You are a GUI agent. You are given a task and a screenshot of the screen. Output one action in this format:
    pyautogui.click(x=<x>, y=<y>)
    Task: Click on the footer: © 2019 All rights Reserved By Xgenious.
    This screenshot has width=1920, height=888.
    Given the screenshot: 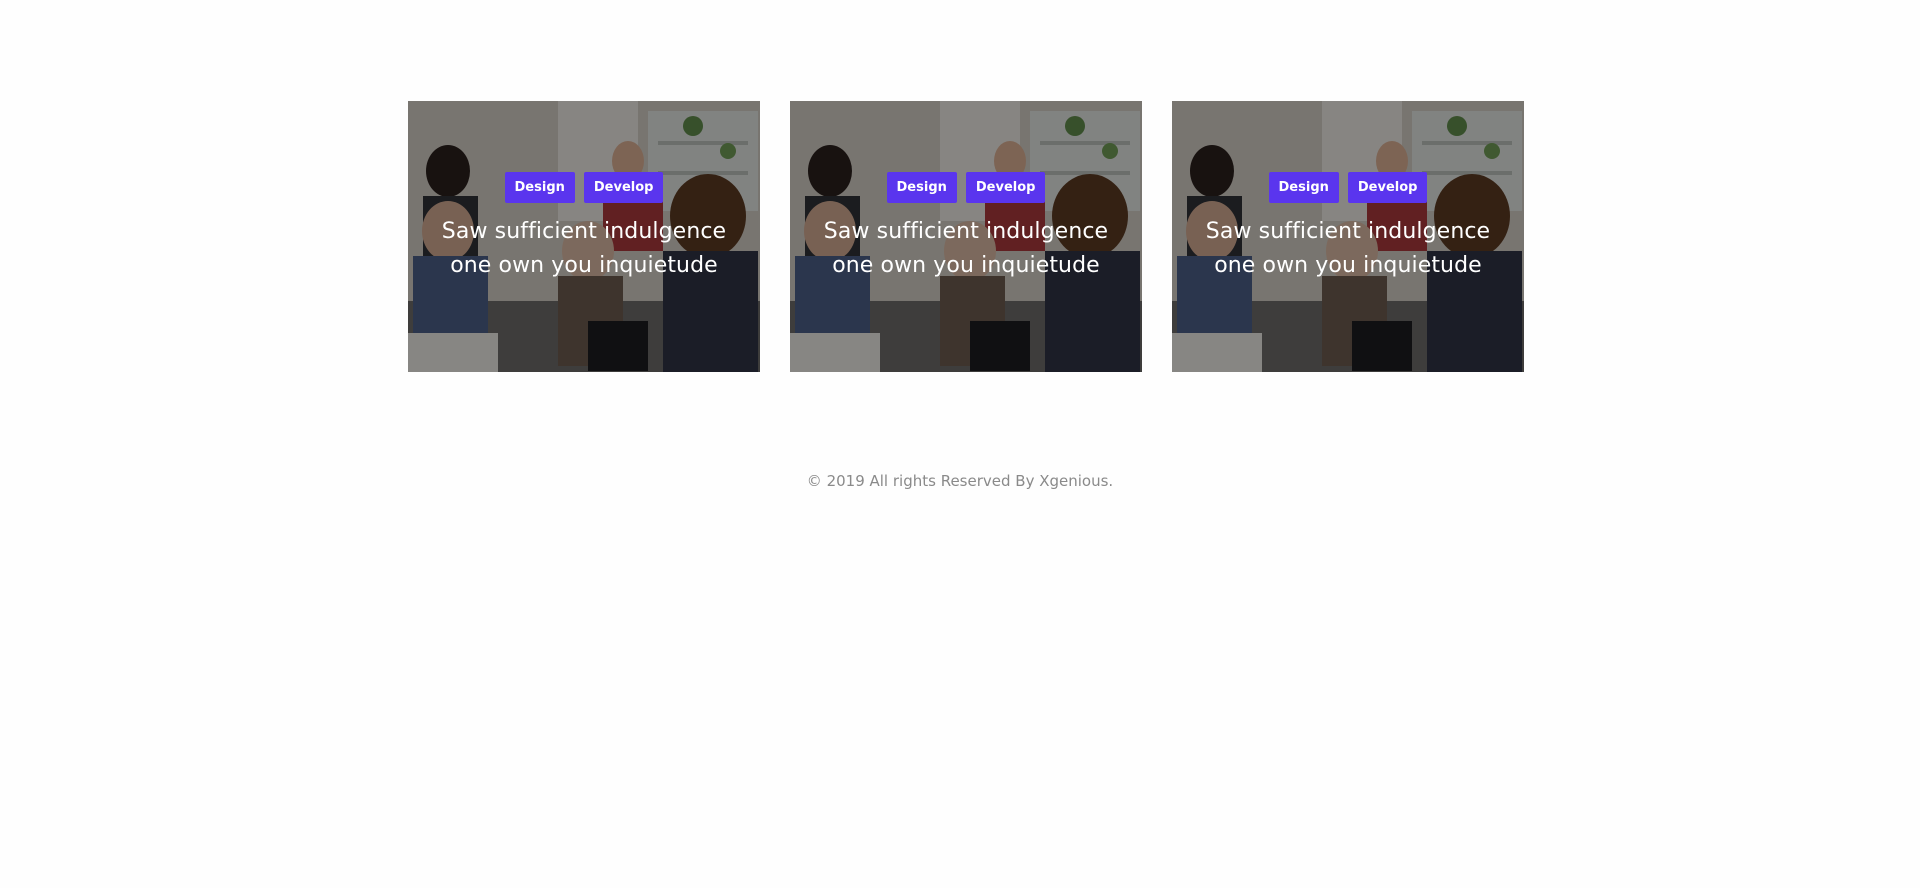 What is the action you would take?
    pyautogui.click(x=960, y=481)
    